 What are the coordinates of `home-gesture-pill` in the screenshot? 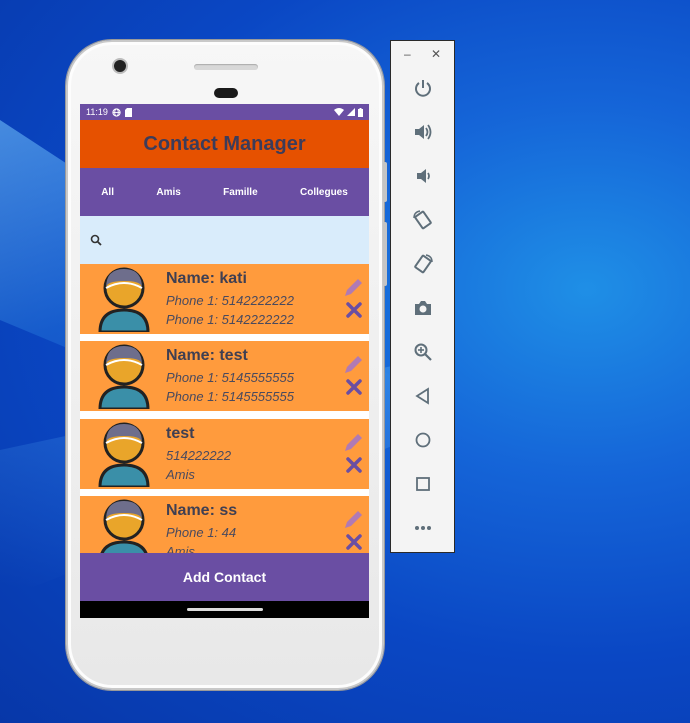 It's located at (224, 609).